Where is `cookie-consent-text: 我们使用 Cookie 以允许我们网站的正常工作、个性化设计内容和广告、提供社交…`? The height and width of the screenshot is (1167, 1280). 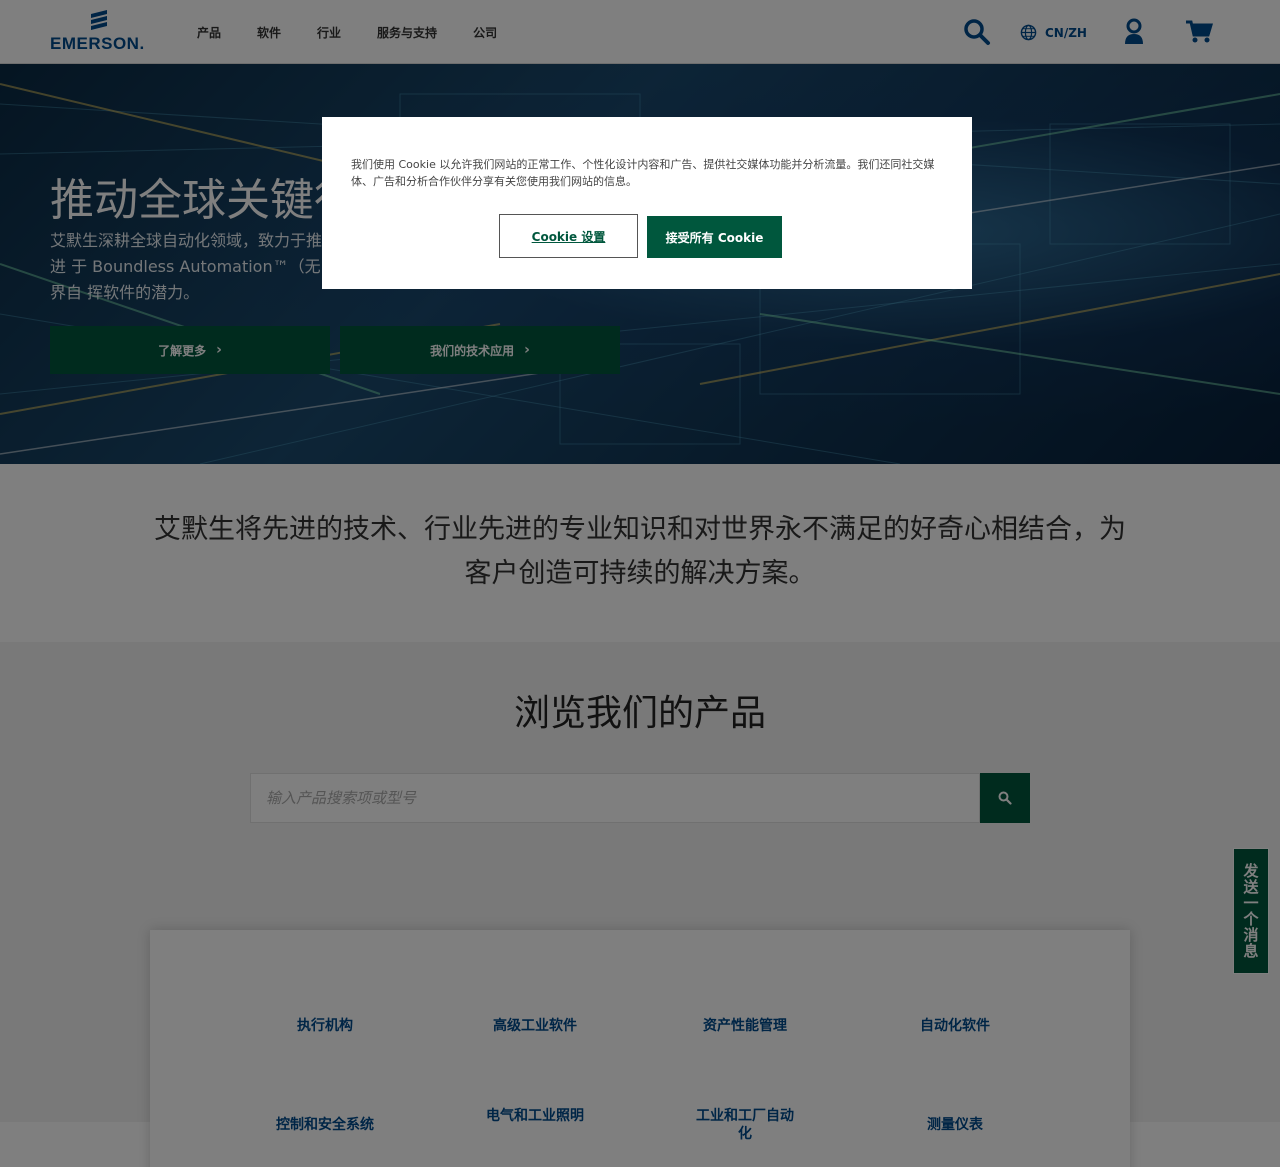 cookie-consent-text: 我们使用 Cookie 以允许我们网站的正常工作、个性化设计内容和广告、提供社交… is located at coordinates (643, 173).